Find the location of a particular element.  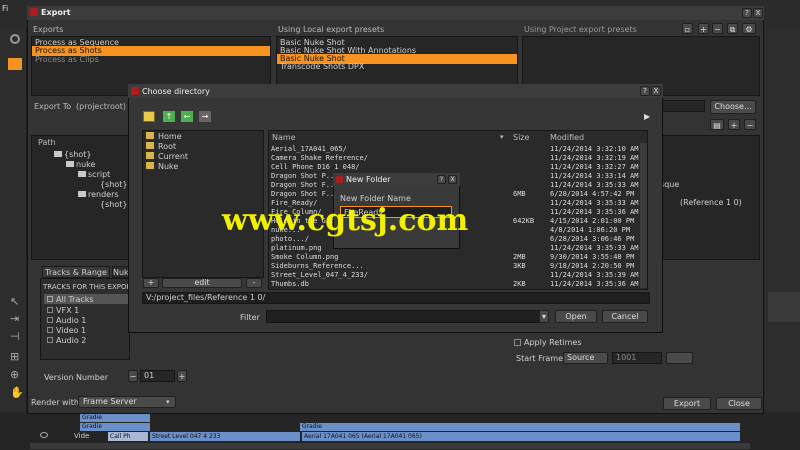

export-to-field is located at coordinates (682, 106).